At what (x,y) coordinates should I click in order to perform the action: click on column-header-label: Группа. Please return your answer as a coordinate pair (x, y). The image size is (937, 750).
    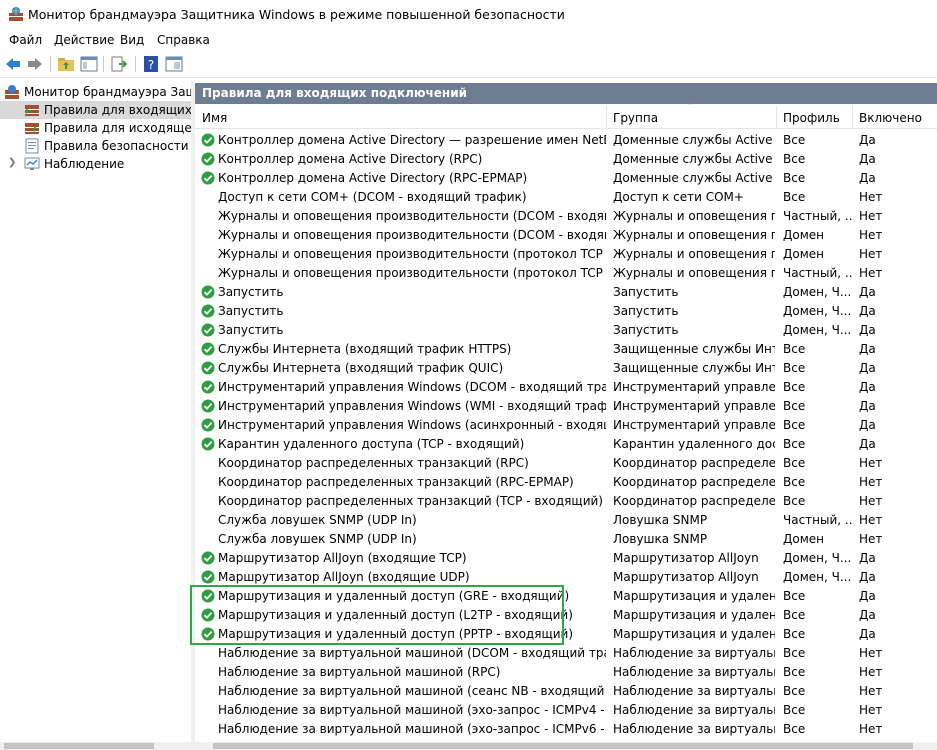
    Looking at the image, I should click on (636, 118).